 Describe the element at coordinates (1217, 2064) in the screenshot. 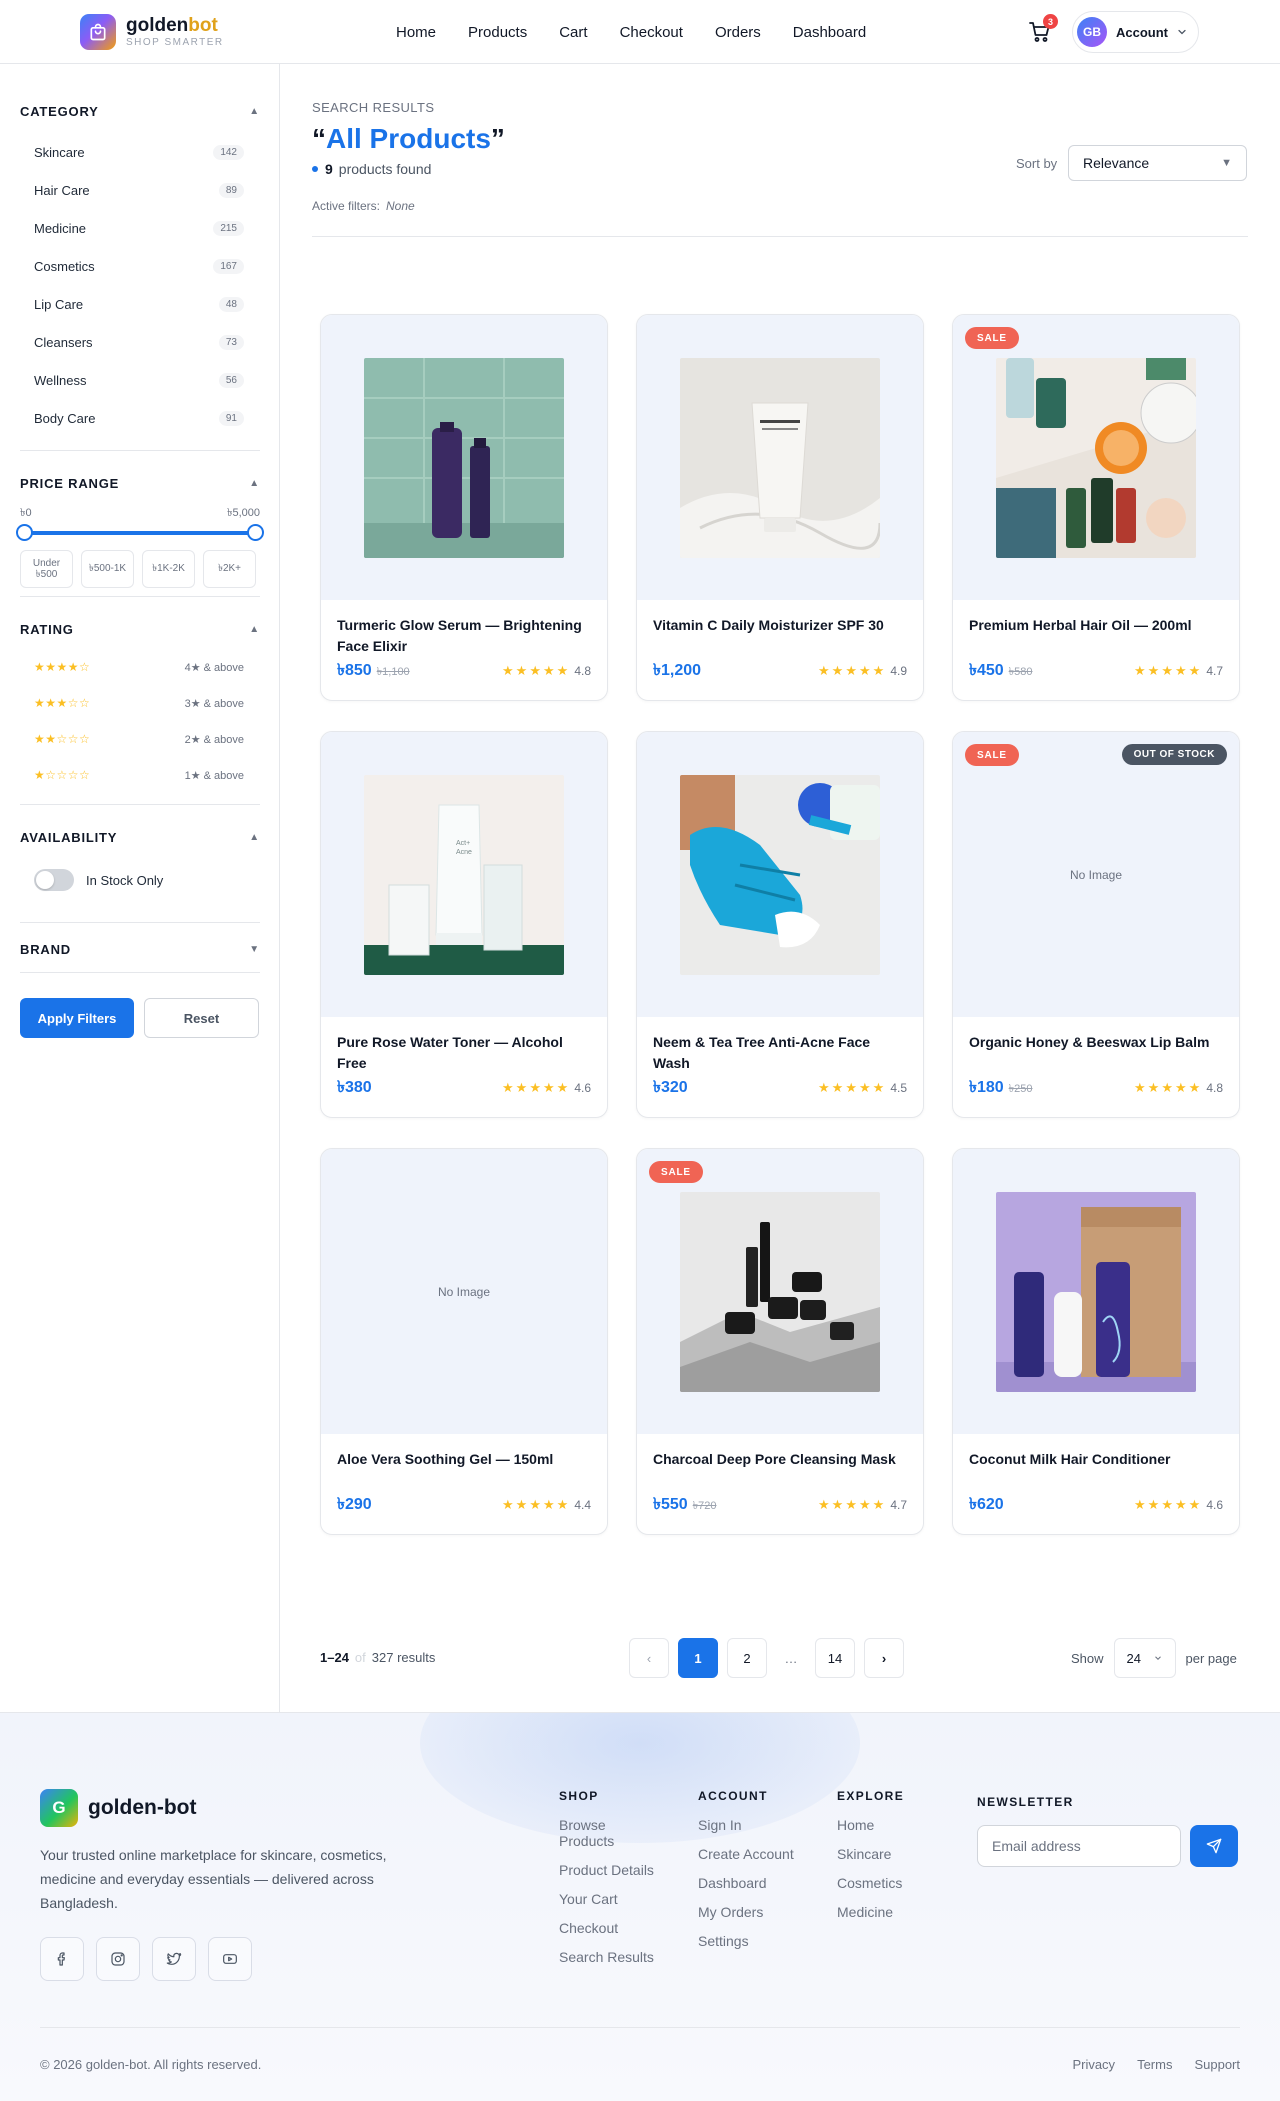

I see `footer-link-support: Support` at that location.